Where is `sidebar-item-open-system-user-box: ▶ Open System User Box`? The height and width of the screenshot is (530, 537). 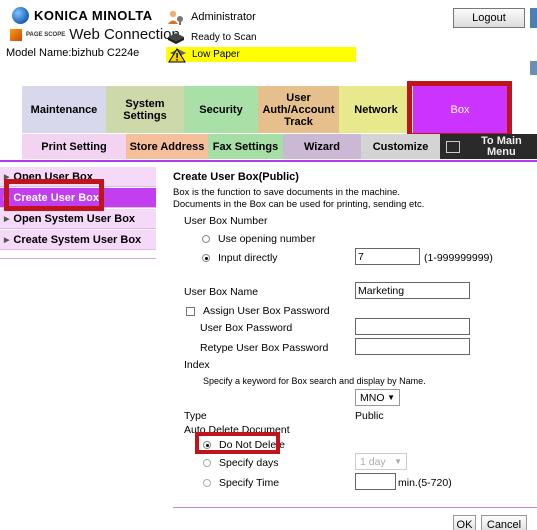 sidebar-item-open-system-user-box: ▶ Open System User Box is located at coordinates (78, 219).